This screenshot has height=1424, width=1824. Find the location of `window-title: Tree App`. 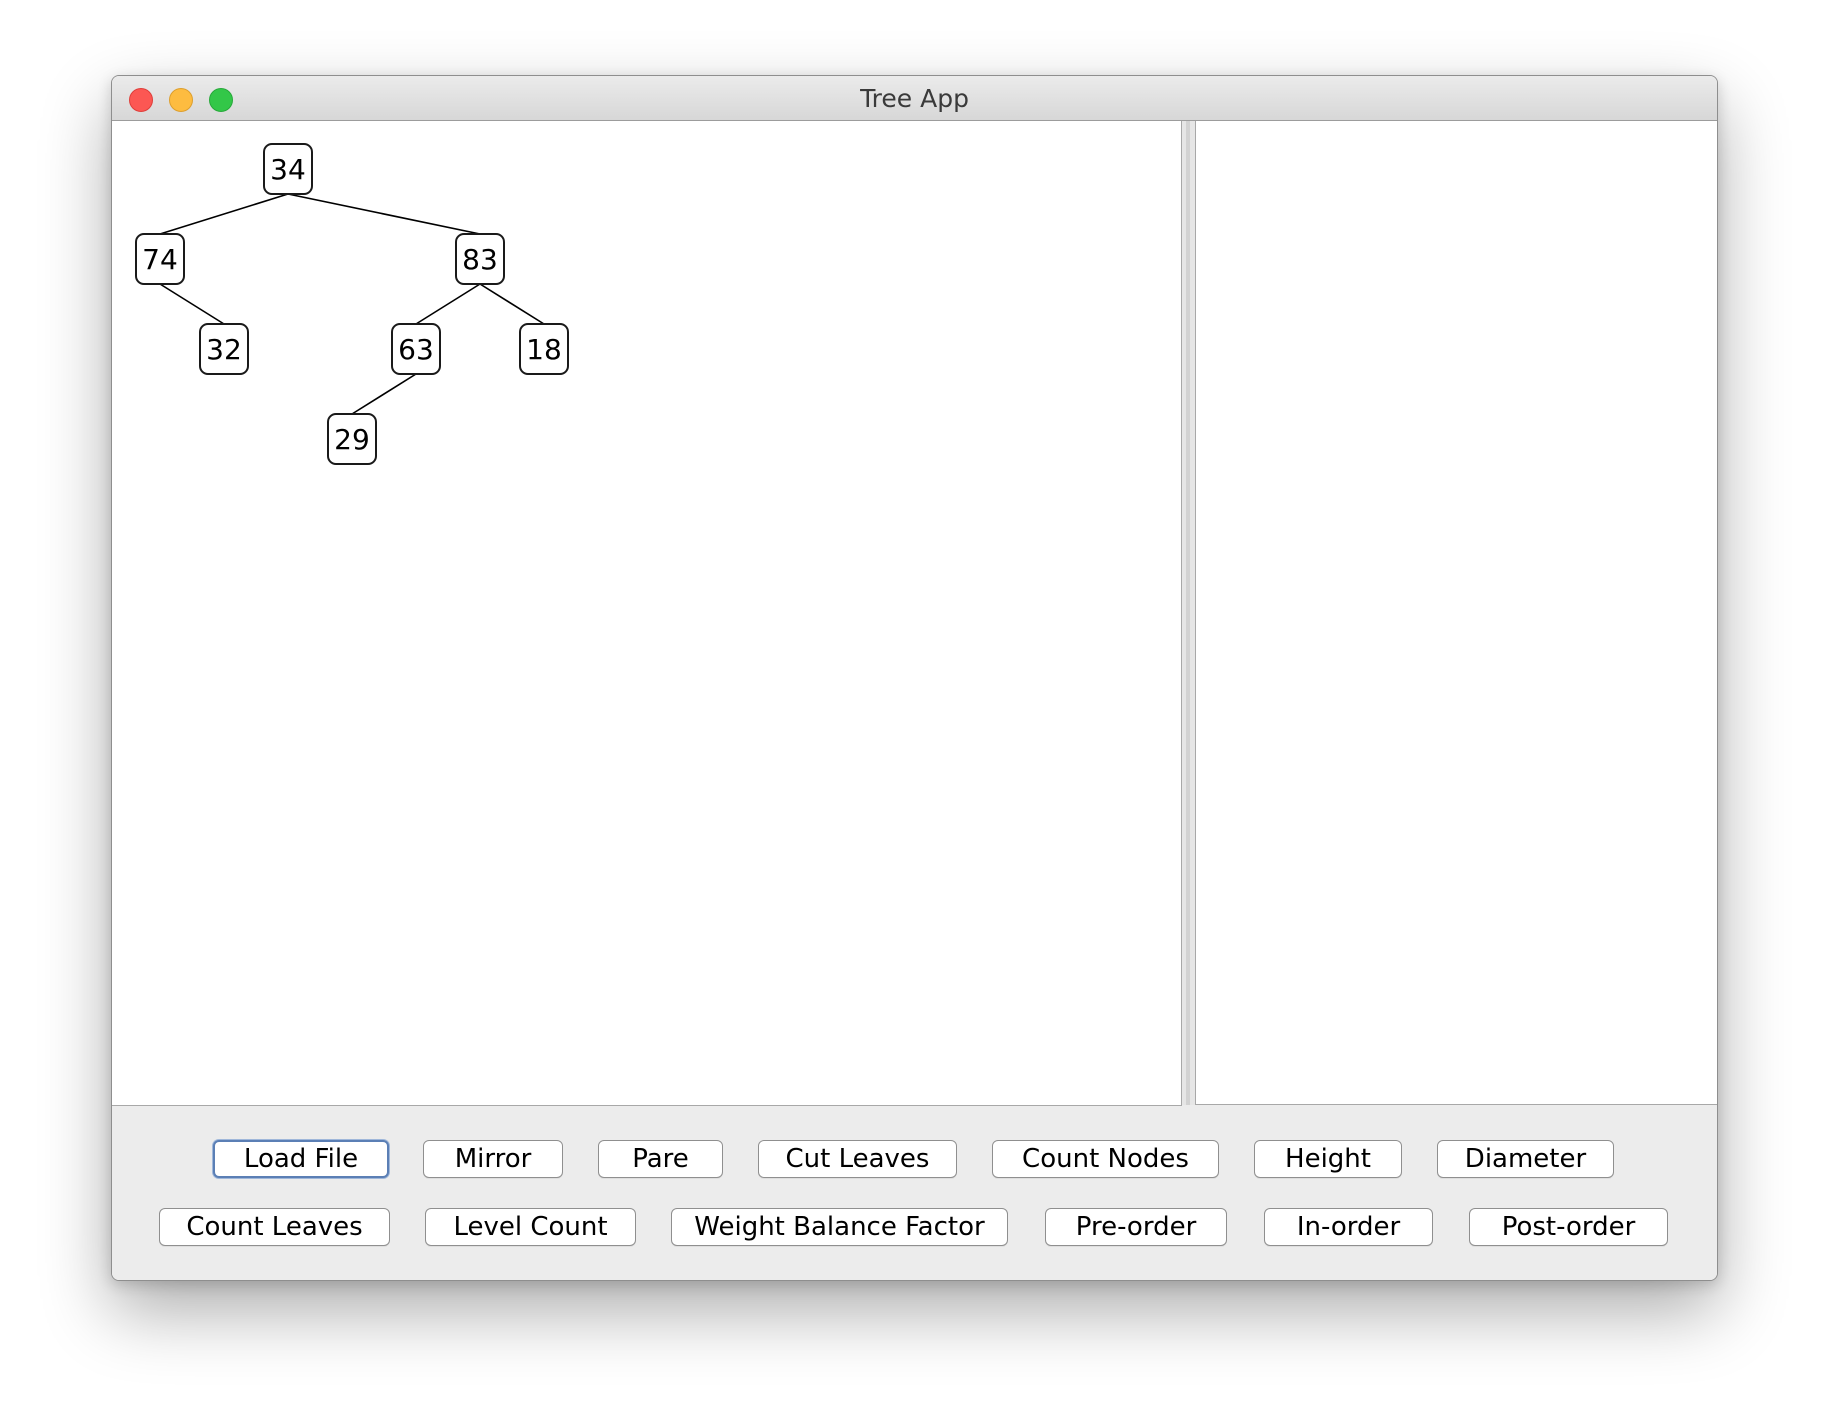

window-title: Tree App is located at coordinates (914, 98).